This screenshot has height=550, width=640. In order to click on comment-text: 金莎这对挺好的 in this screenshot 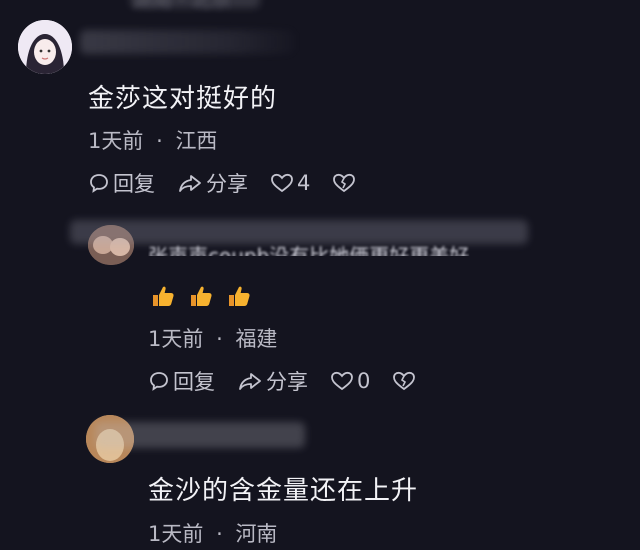, I will do `click(183, 99)`.